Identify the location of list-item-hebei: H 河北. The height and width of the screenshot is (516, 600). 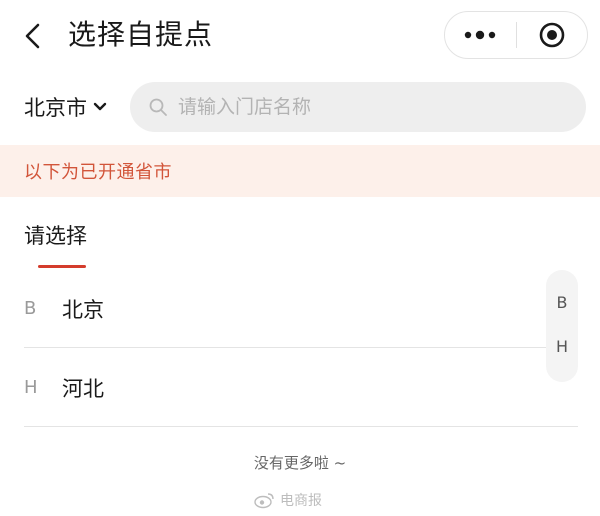
(301, 388).